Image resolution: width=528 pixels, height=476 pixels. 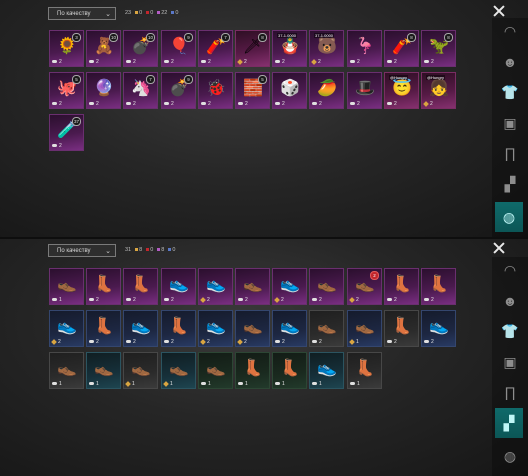 I want to click on inventory-item: 🐞 2, so click(x=215, y=90).